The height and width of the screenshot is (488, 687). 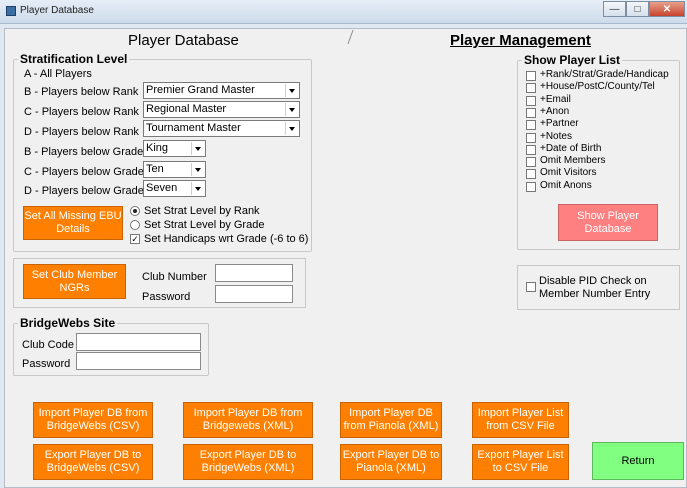 I want to click on title-bar, so click(x=343, y=12).